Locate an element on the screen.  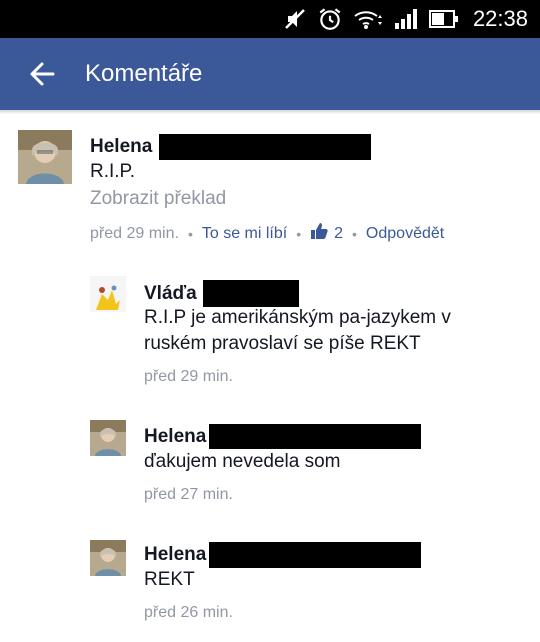
like-count-value: 2 is located at coordinates (339, 233).